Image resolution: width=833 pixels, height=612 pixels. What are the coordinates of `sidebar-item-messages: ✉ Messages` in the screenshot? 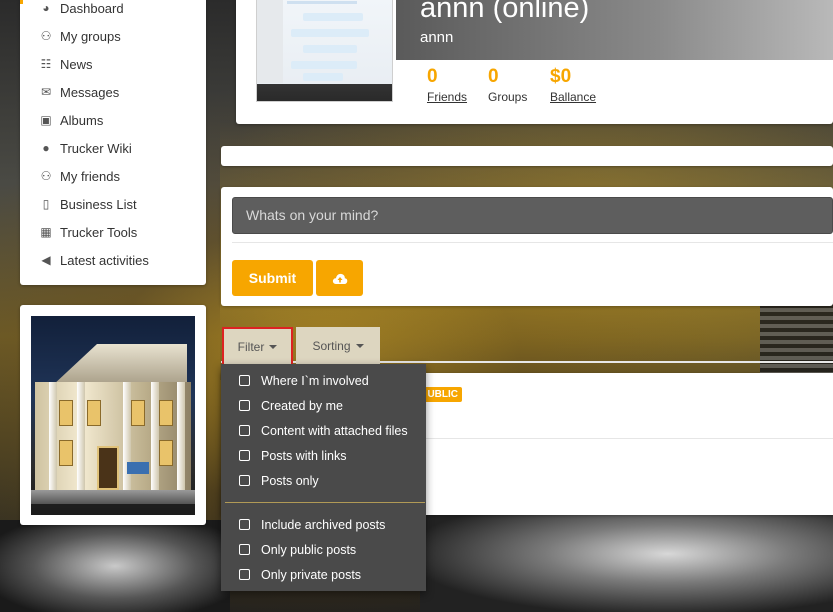 It's located at (113, 92).